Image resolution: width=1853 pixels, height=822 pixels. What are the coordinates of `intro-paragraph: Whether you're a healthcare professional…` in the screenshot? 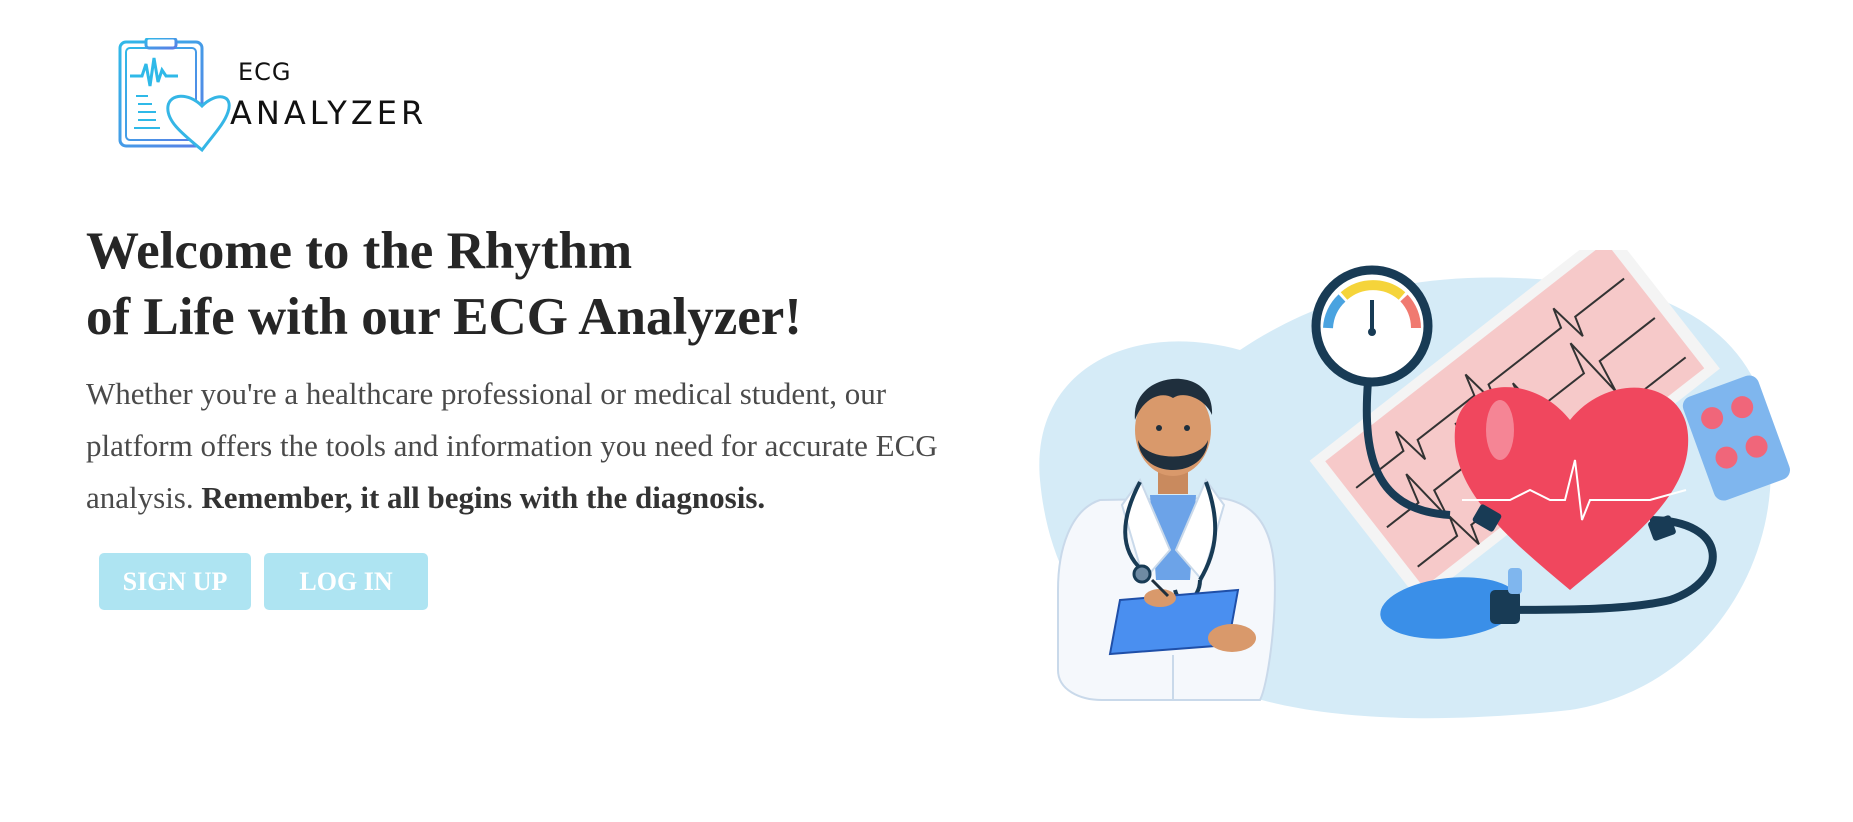 It's located at (536, 446).